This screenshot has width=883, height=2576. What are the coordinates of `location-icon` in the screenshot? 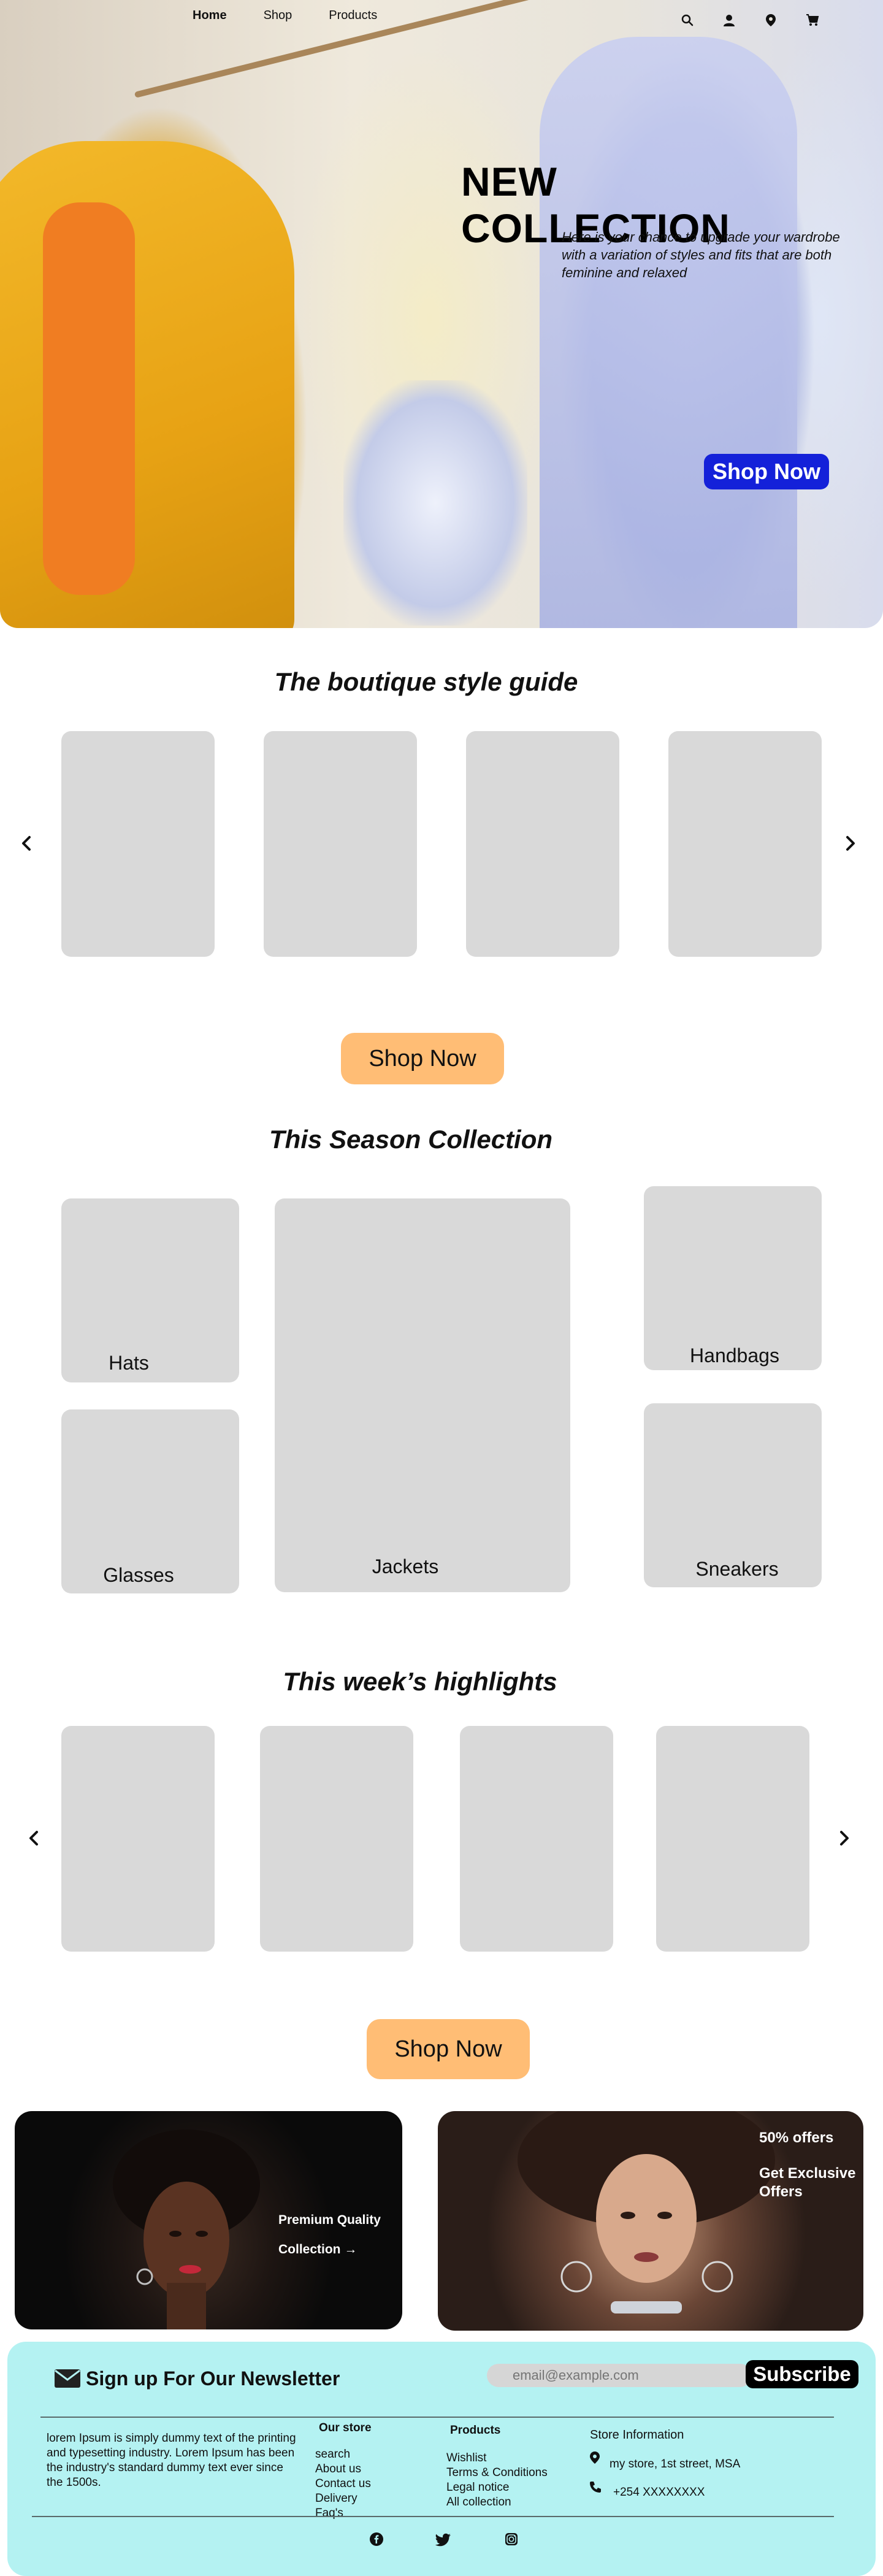 It's located at (771, 20).